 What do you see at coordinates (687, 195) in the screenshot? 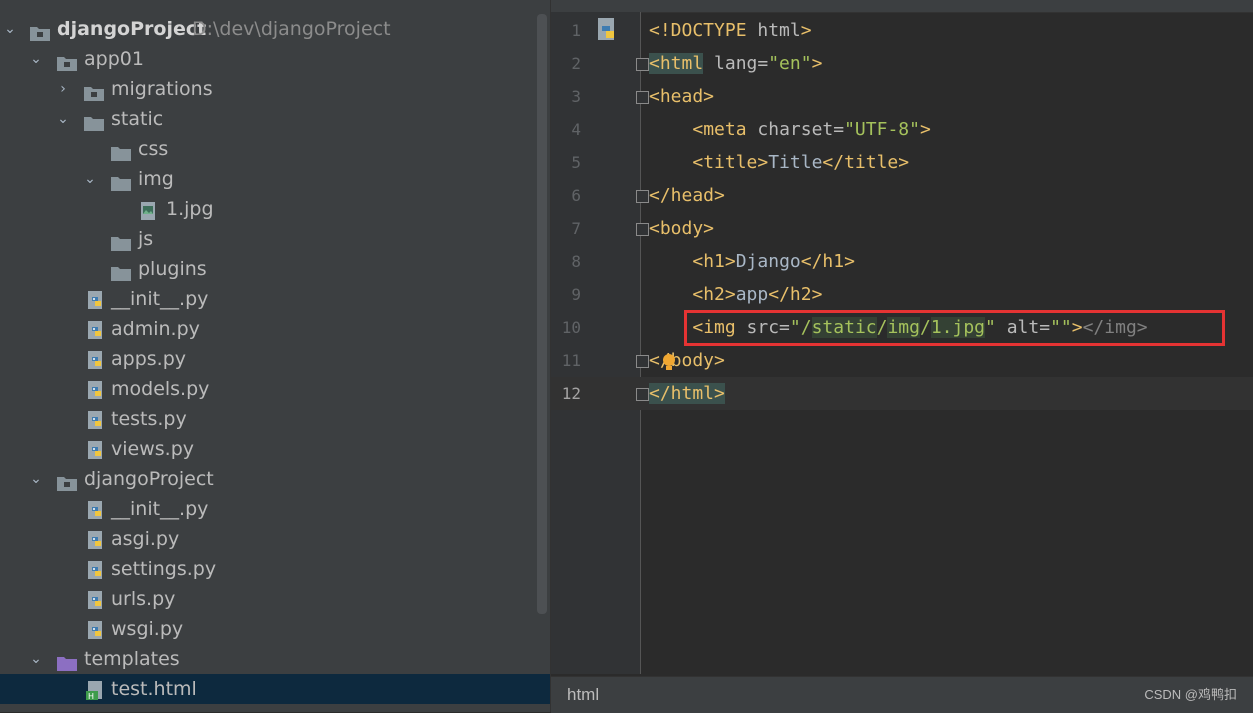
I see `code-text: </head>` at bounding box center [687, 195].